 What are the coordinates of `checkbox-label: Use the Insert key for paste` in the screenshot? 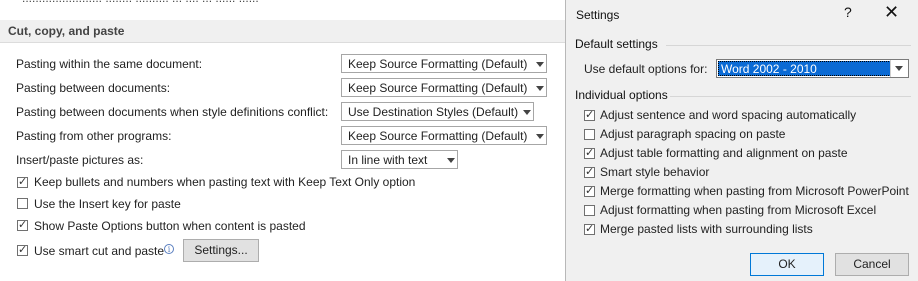 It's located at (107, 204).